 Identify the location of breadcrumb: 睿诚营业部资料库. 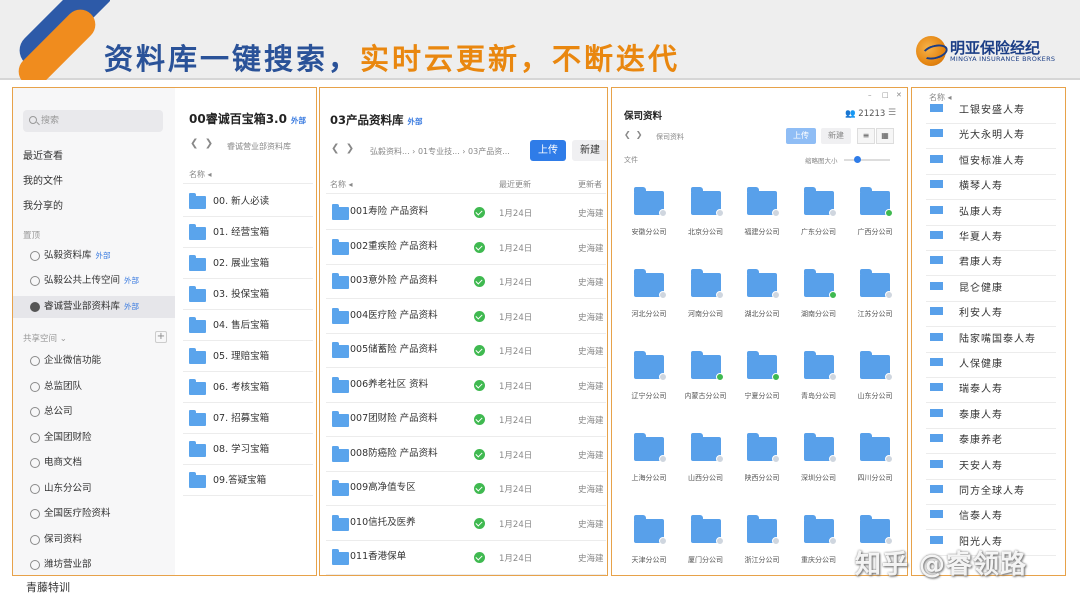
(259, 146).